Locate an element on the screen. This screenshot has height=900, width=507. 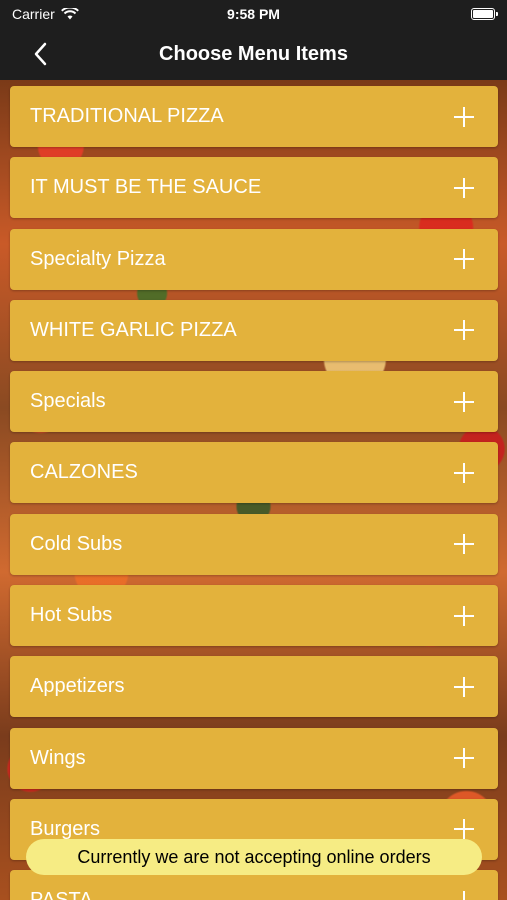
menu-category-label: Hot Subs is located at coordinates (71, 615).